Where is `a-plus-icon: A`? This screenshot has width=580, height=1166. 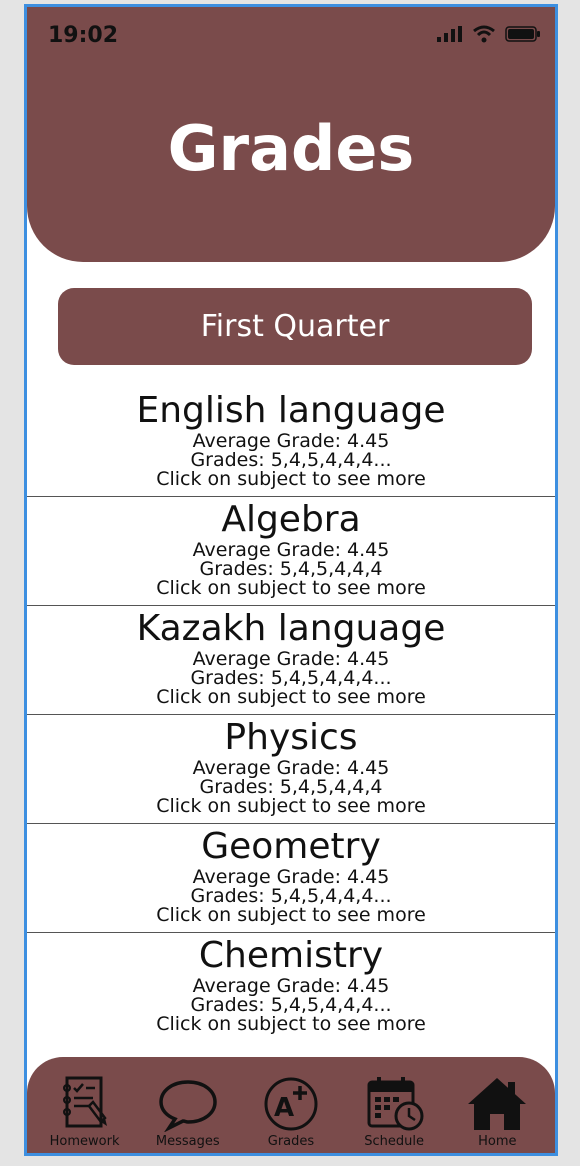
a-plus-icon: A is located at coordinates (291, 1104).